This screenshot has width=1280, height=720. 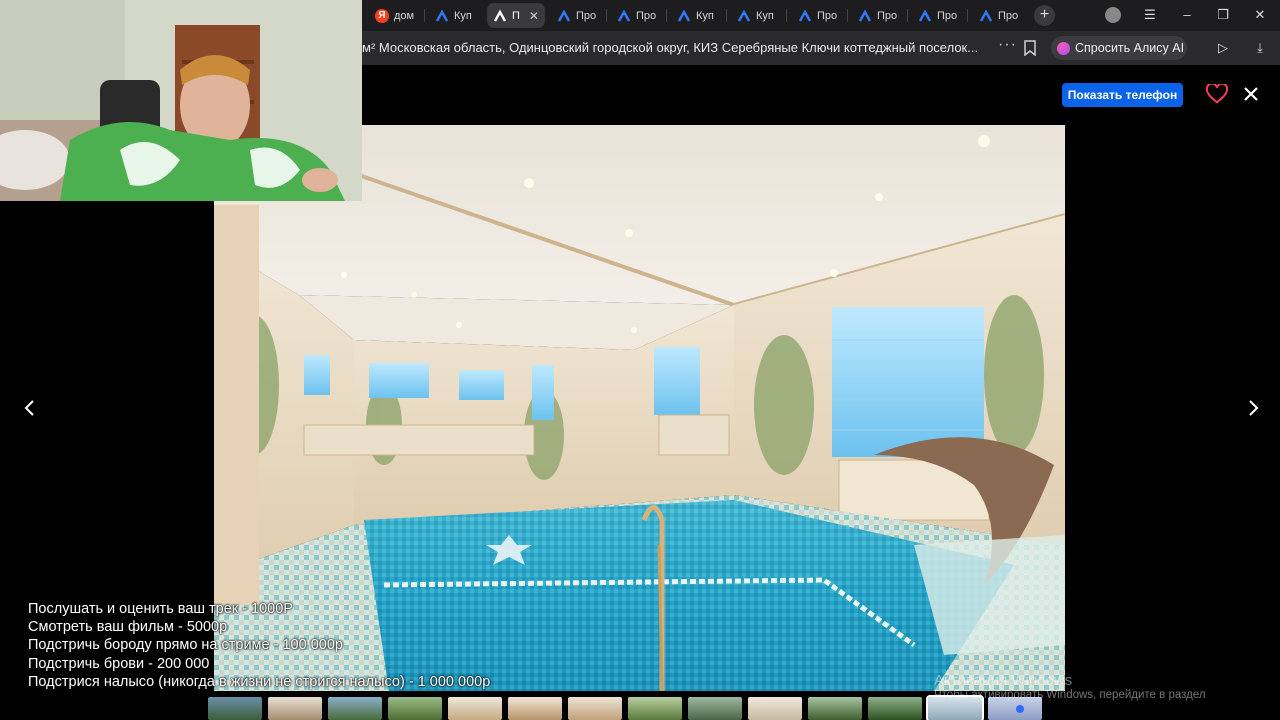 I want to click on media-play-icon: ▷, so click(x=1223, y=48).